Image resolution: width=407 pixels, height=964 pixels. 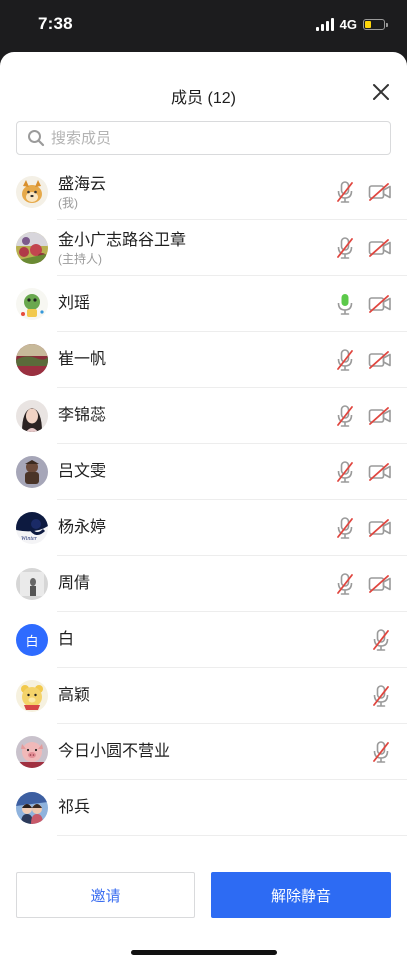 I want to click on member-name: 杨永婷, so click(x=82, y=527).